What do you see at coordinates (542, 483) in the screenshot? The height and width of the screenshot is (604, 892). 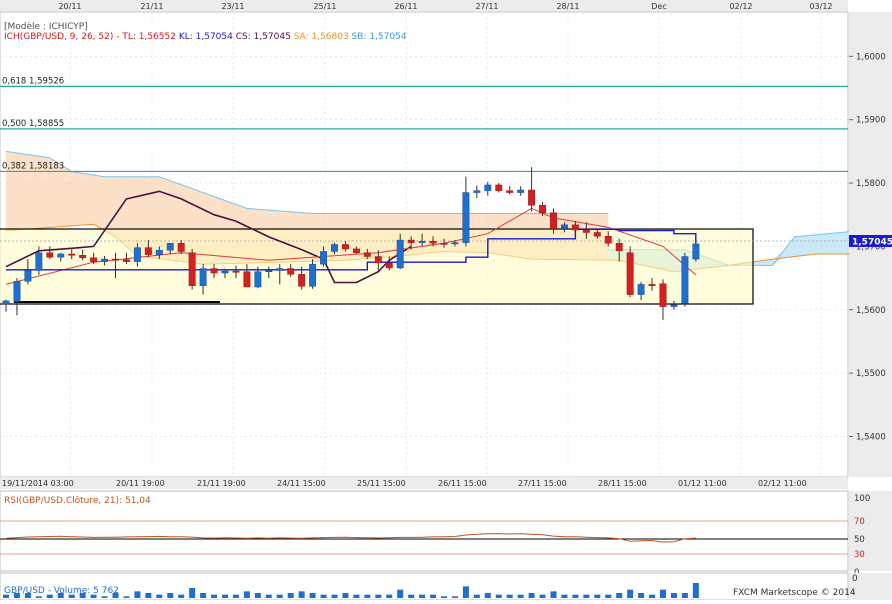 I see `time-label: 27/11 15:00` at bounding box center [542, 483].